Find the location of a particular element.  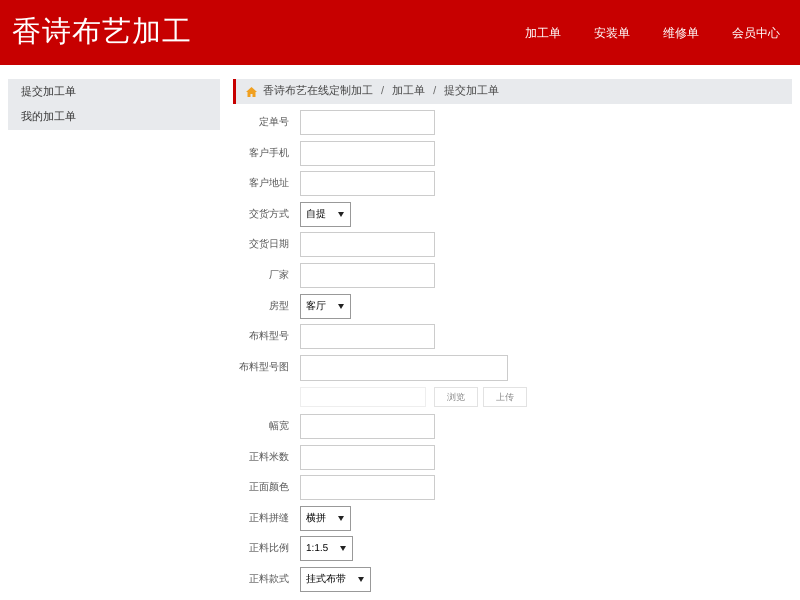

field-label: 客户手机 is located at coordinates (268, 153).